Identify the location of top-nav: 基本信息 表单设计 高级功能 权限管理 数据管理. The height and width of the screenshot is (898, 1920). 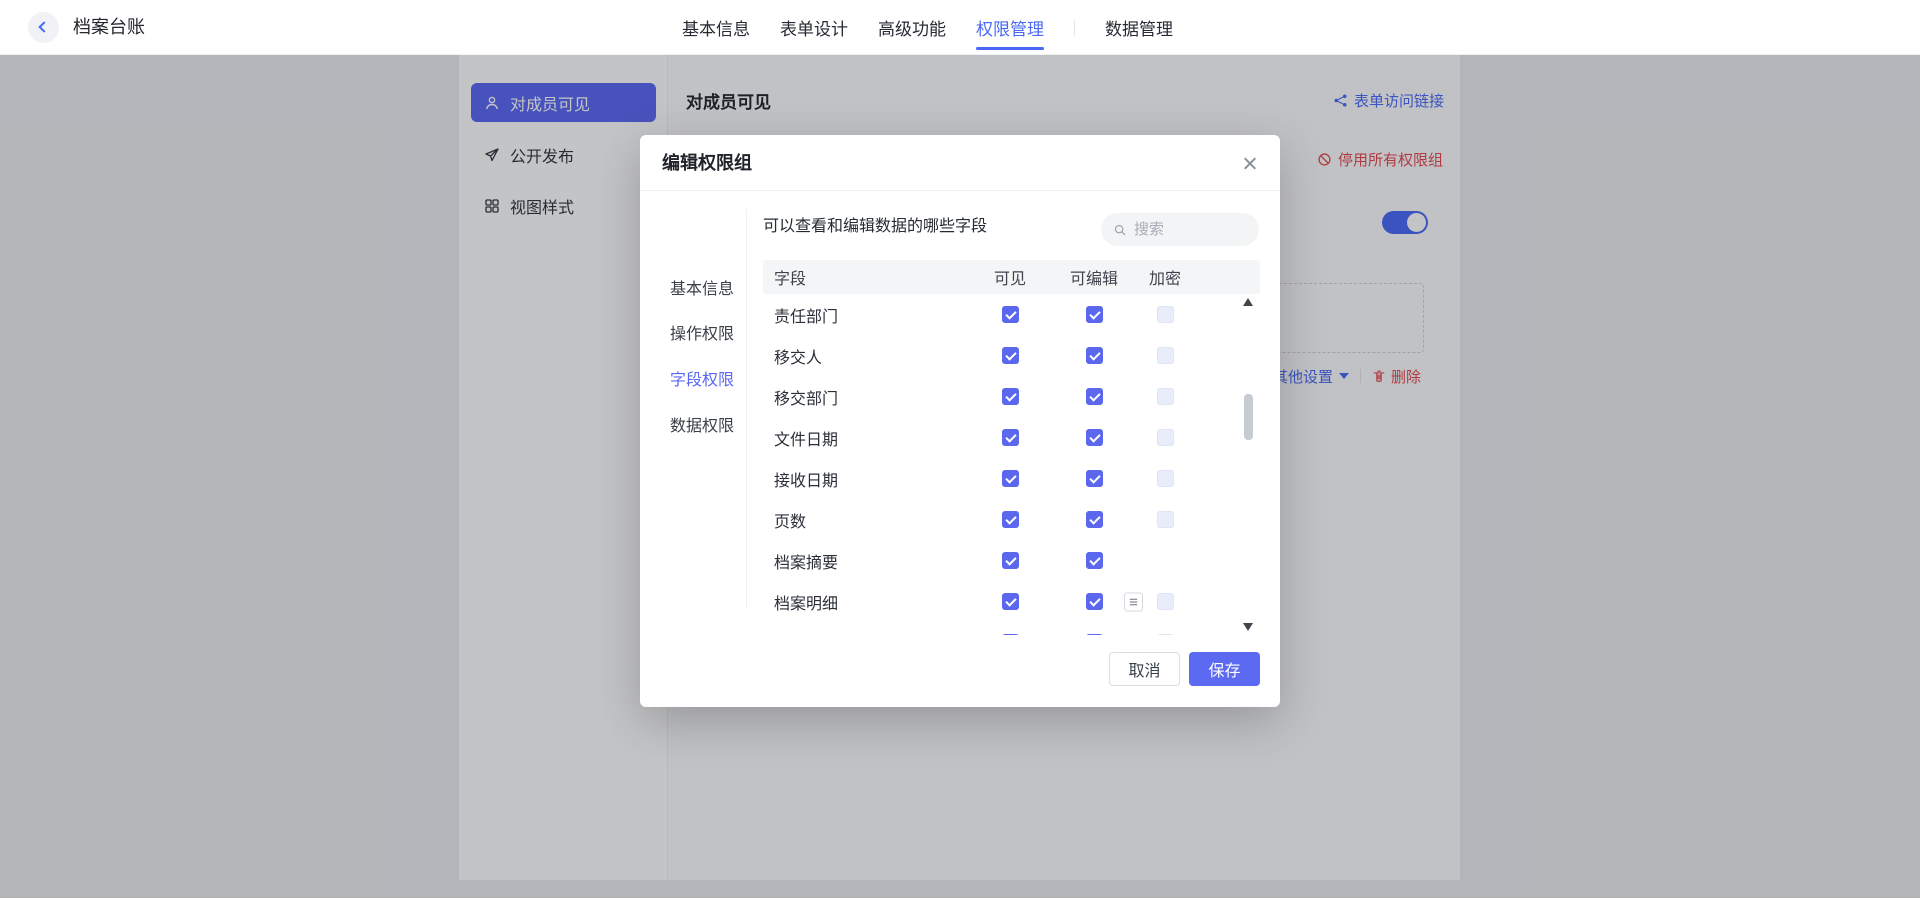
(927, 27).